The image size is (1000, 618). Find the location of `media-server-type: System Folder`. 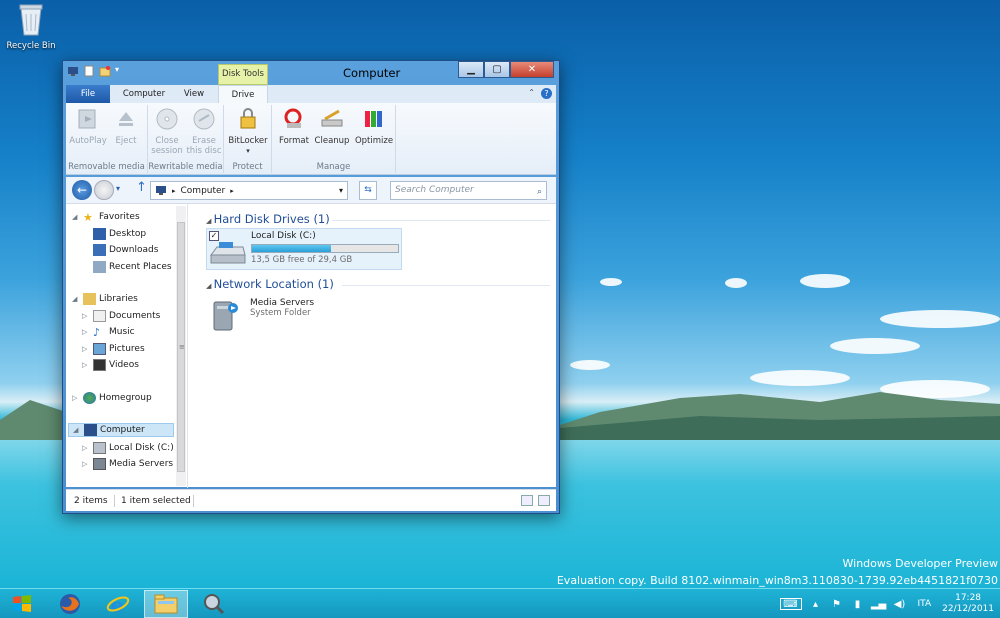

media-server-type: System Folder is located at coordinates (280, 313).